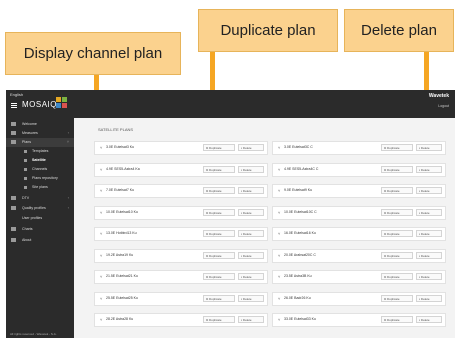  I want to click on plan-name: 28.2E Astra28 Ku, so click(120, 319).